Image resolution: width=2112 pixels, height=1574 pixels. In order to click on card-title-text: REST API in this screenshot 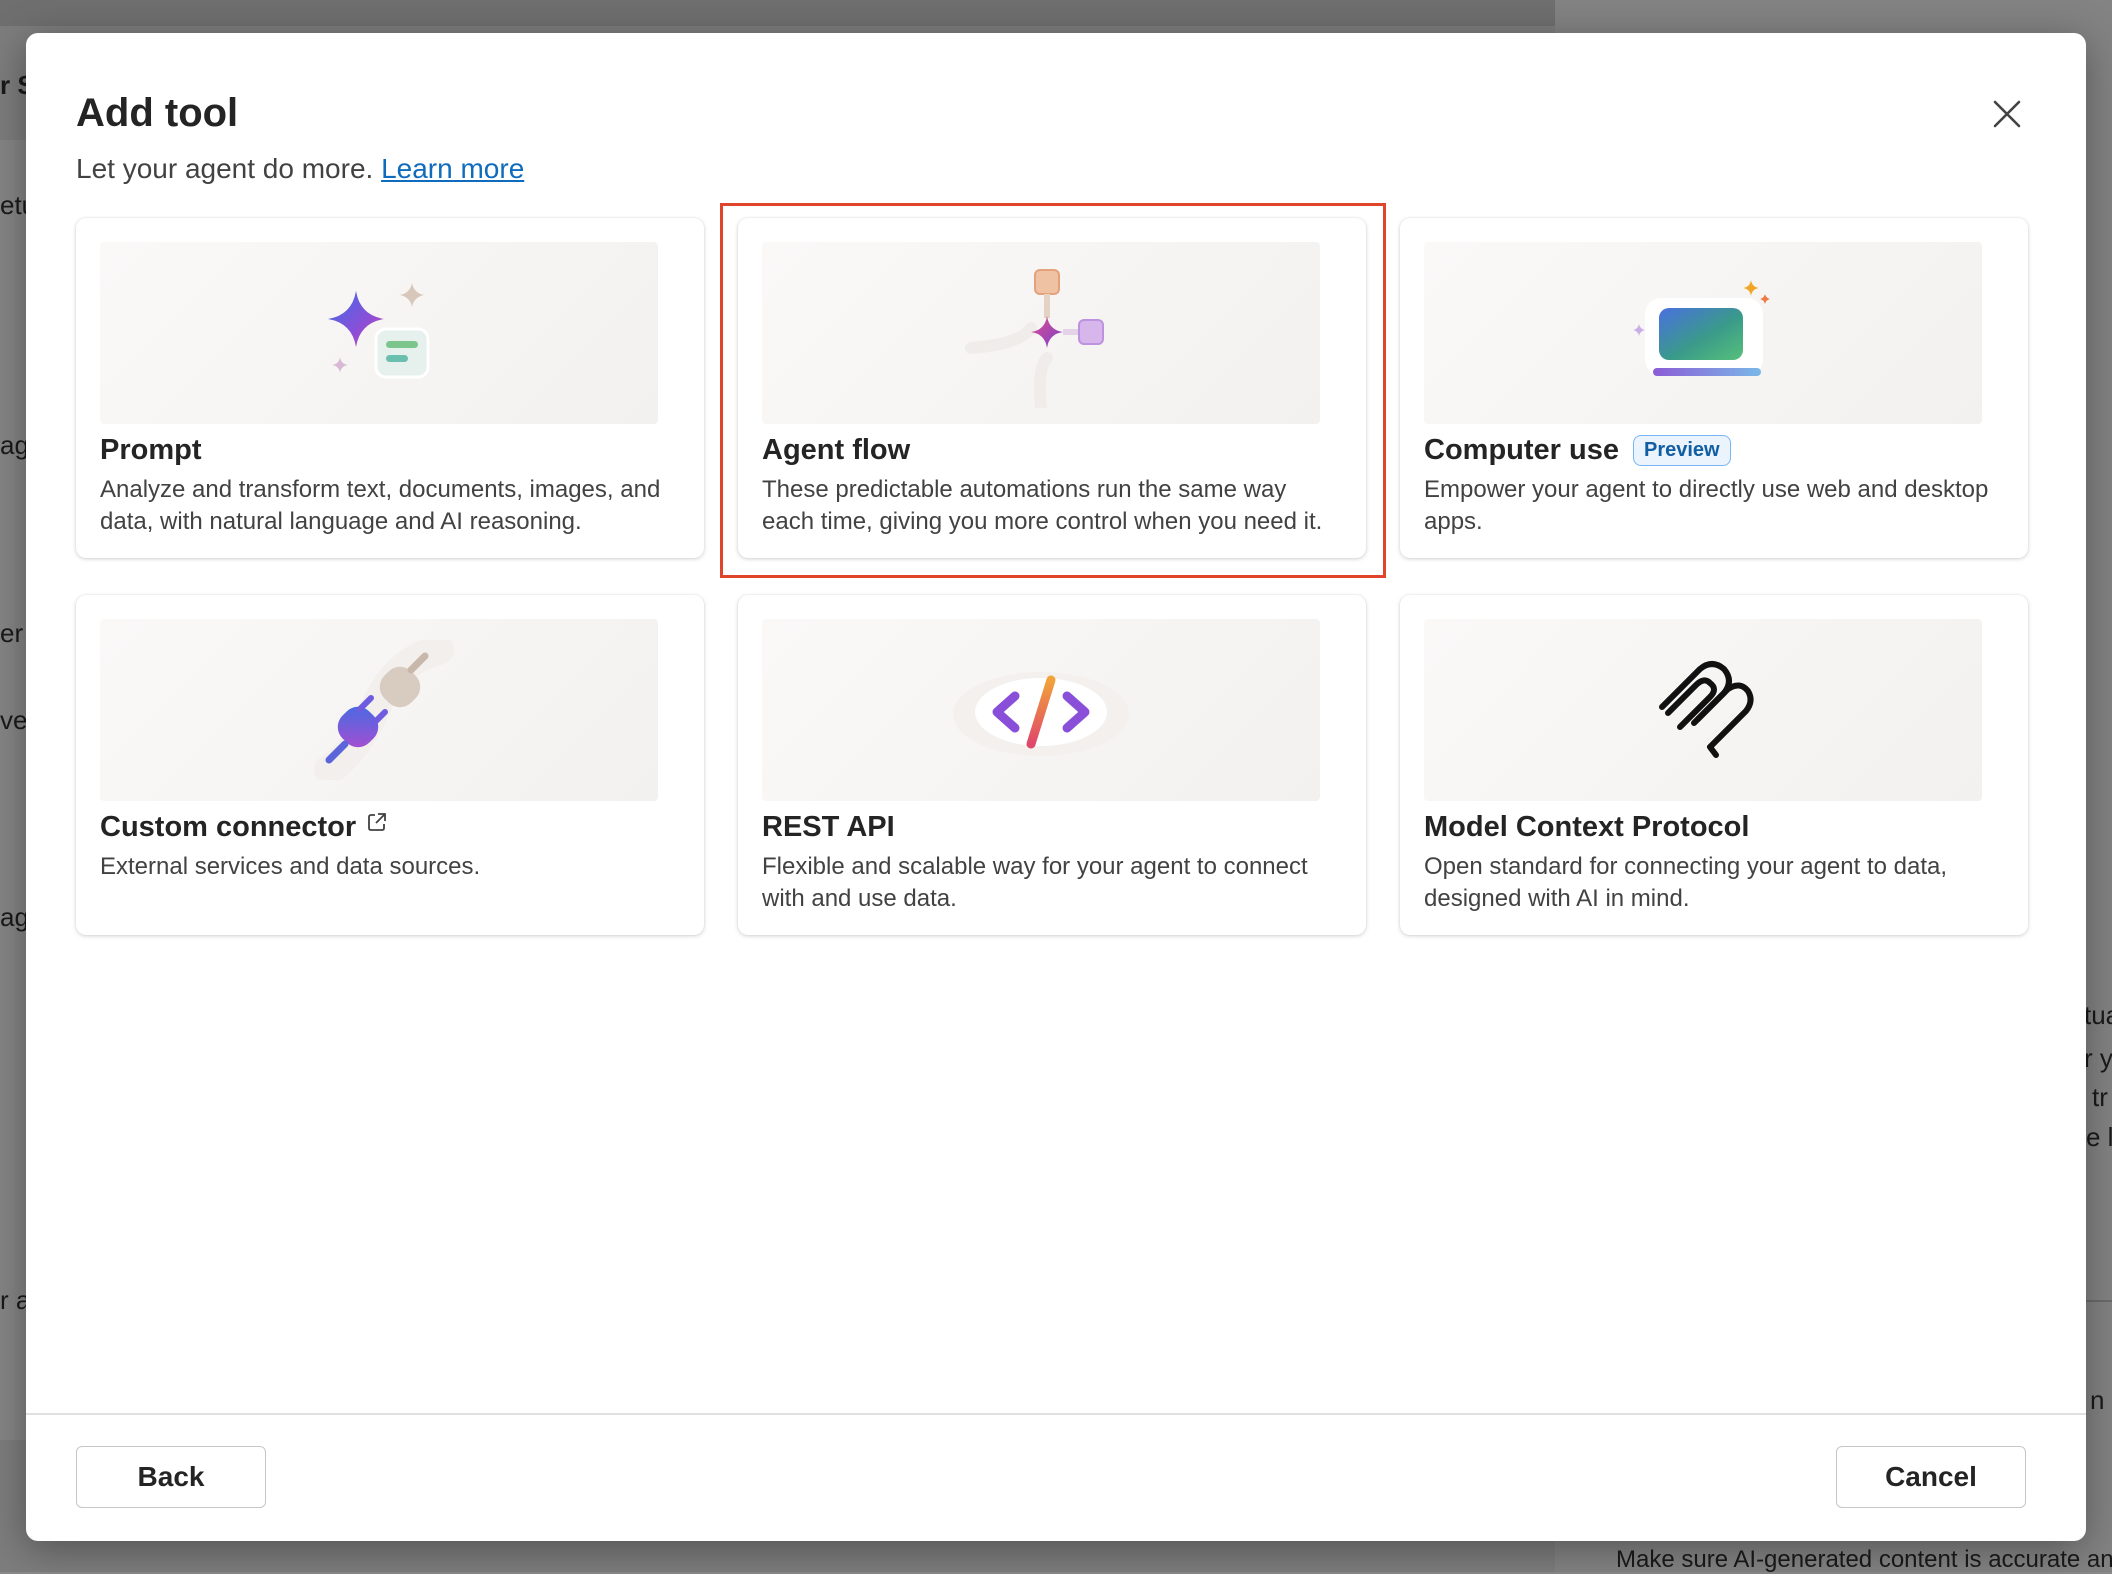, I will do `click(828, 827)`.